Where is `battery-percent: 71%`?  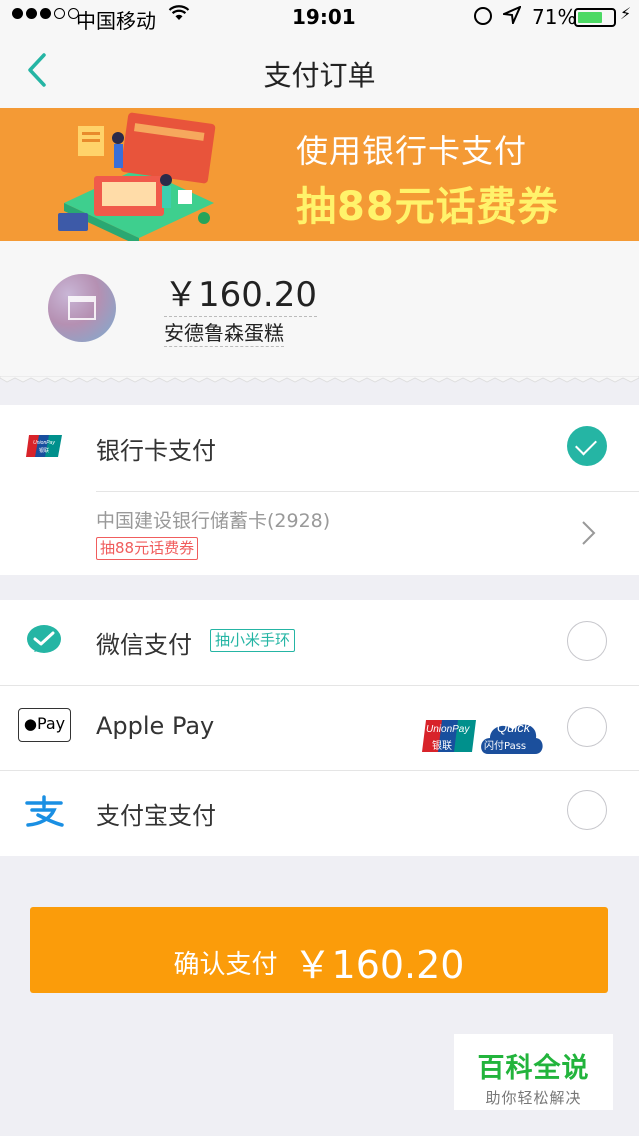 battery-percent: 71% is located at coordinates (554, 17).